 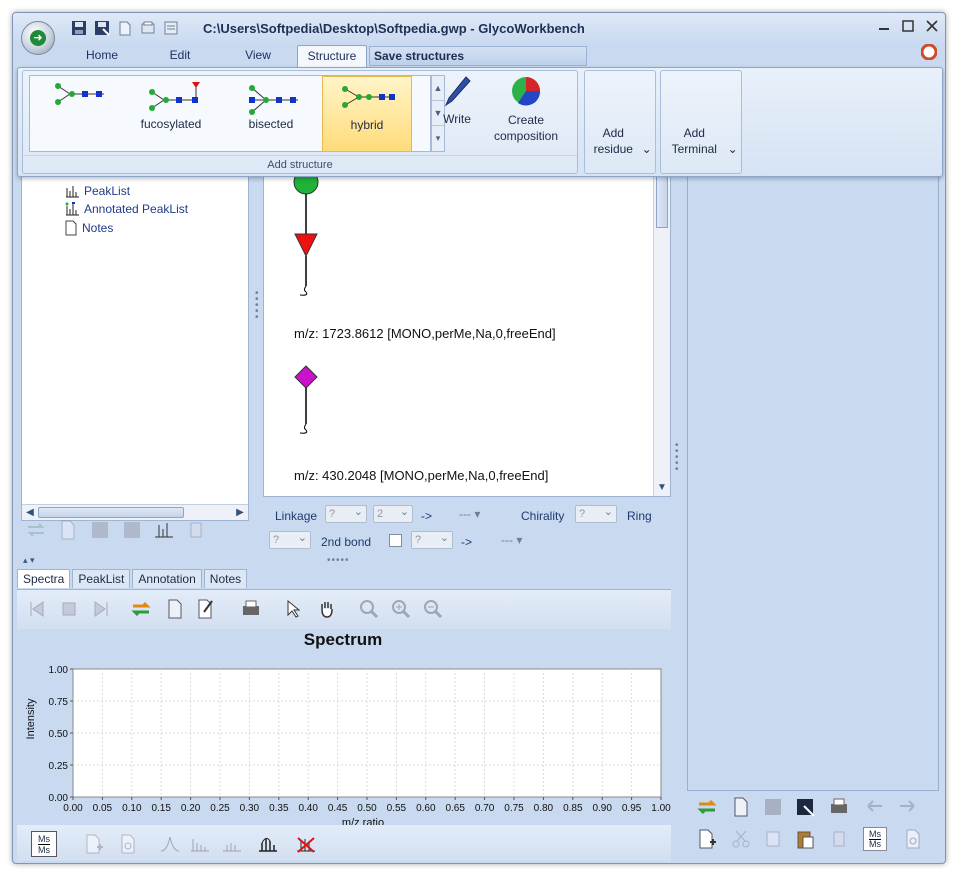 What do you see at coordinates (332, 56) in the screenshot?
I see `tab-structure: Structure` at bounding box center [332, 56].